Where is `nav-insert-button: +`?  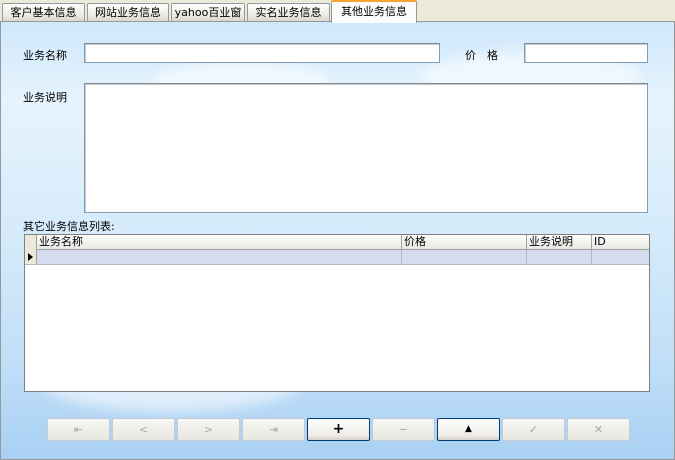 nav-insert-button: + is located at coordinates (338, 429).